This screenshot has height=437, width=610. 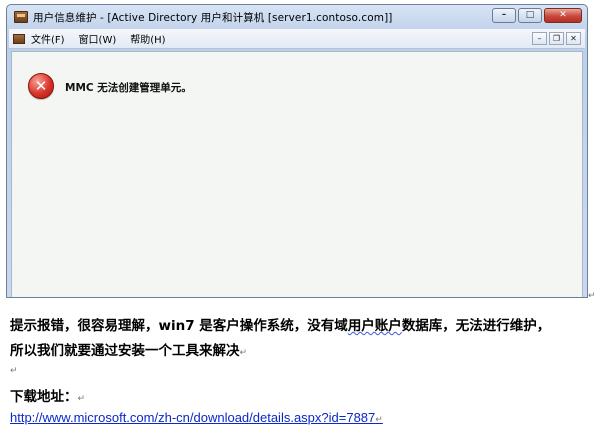 What do you see at coordinates (44, 397) in the screenshot?
I see `download-label-text: 下载地址：` at bounding box center [44, 397].